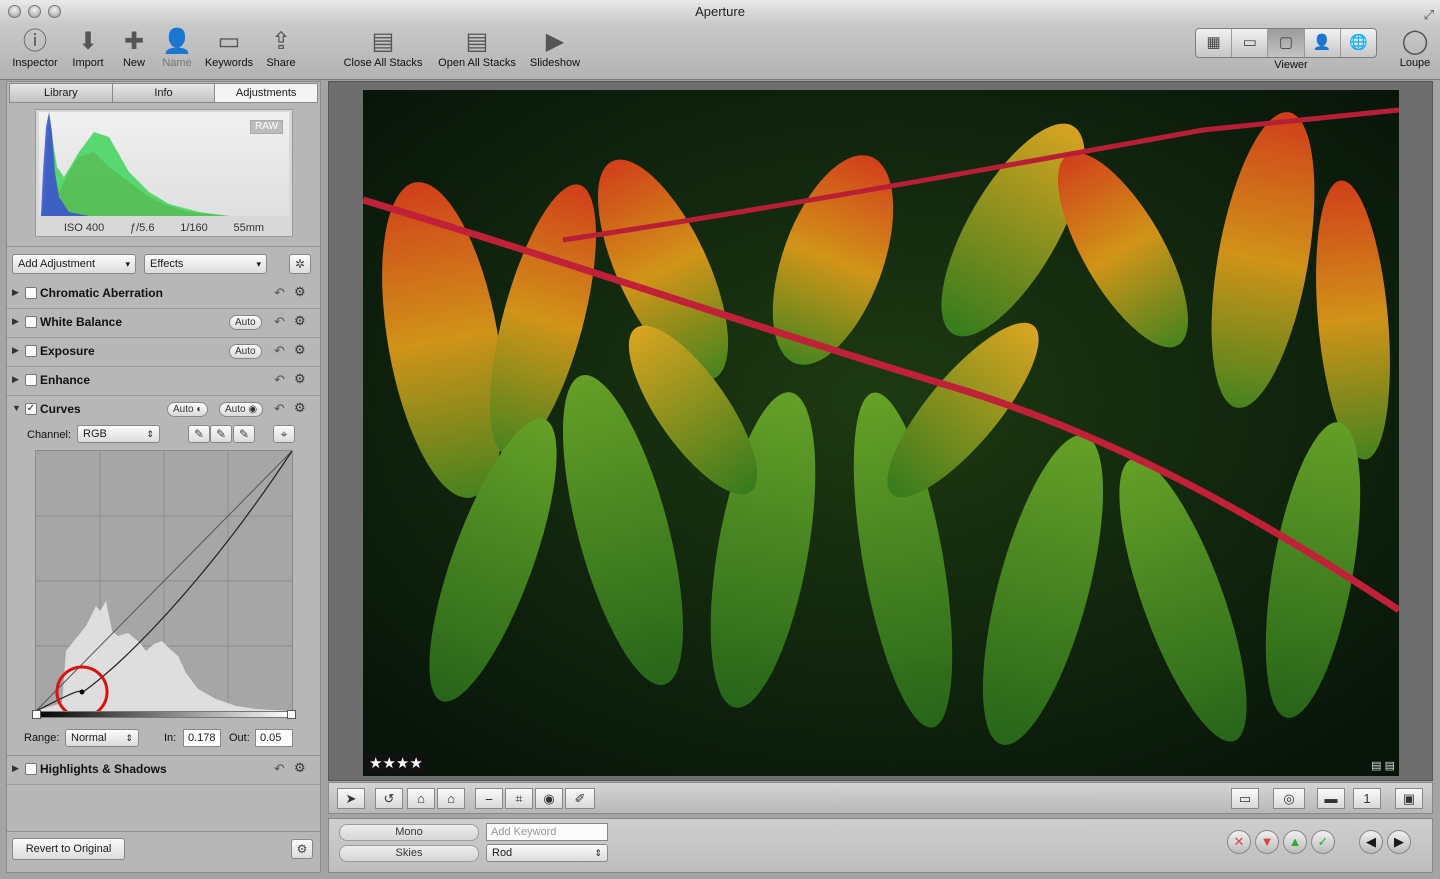 The image size is (1440, 879). I want to click on loupe-button: ◯ Loupe, so click(1415, 52).